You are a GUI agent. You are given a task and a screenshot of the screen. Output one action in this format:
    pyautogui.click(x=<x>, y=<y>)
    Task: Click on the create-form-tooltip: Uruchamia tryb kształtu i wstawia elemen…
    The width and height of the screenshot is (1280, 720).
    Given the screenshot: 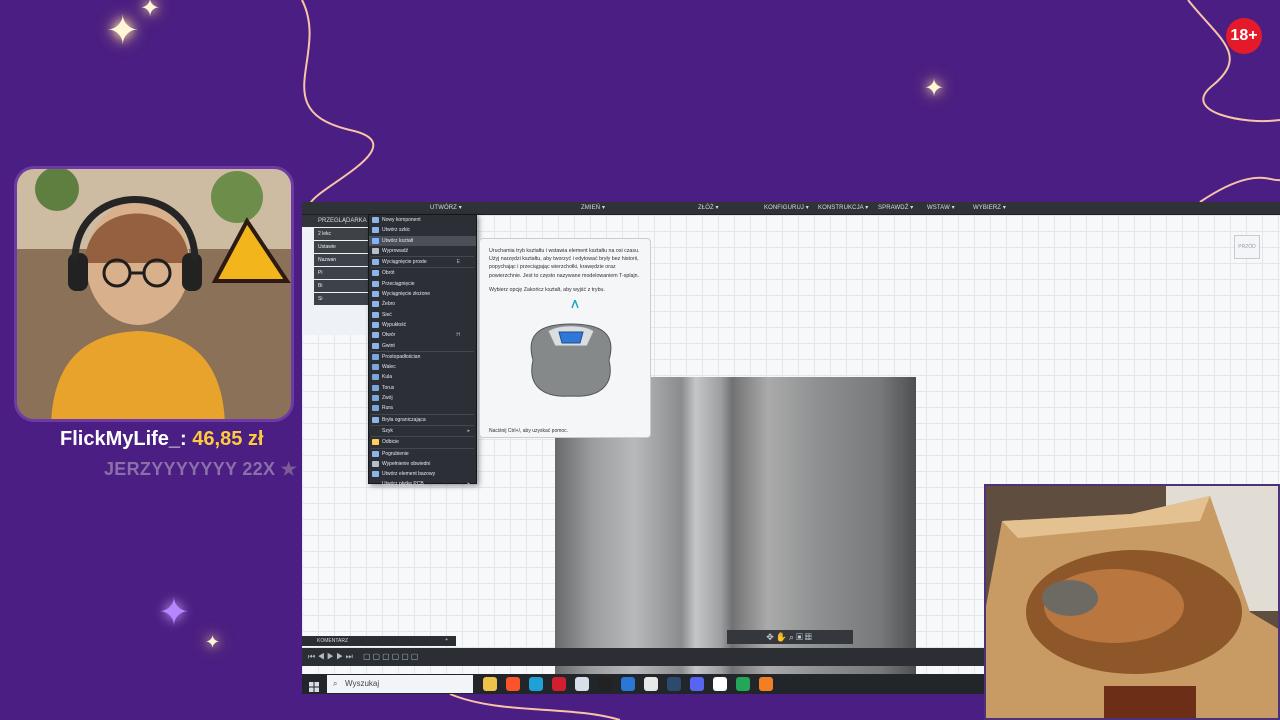 What is the action you would take?
    pyautogui.click(x=565, y=338)
    